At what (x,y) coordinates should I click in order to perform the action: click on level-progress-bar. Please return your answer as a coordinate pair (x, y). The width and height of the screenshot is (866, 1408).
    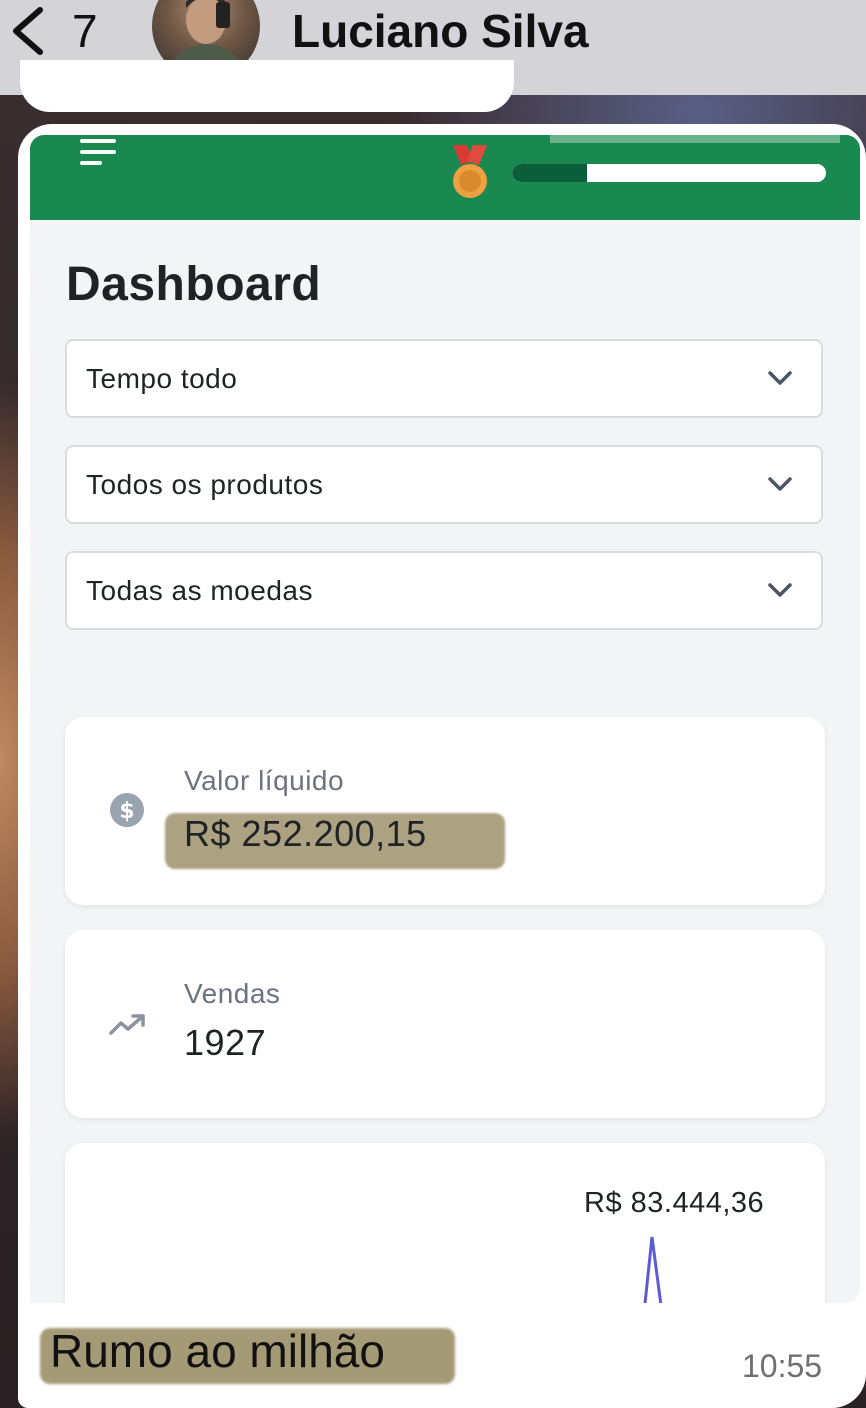
    Looking at the image, I should click on (669, 173).